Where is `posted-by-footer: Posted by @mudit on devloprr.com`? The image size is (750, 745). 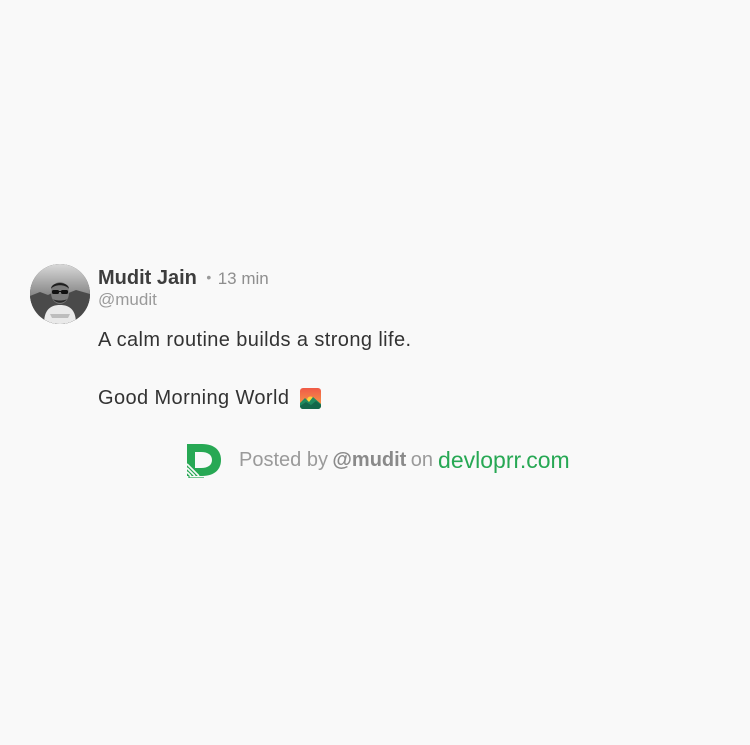 posted-by-footer: Posted by @mudit on devloprr.com is located at coordinates (377, 460).